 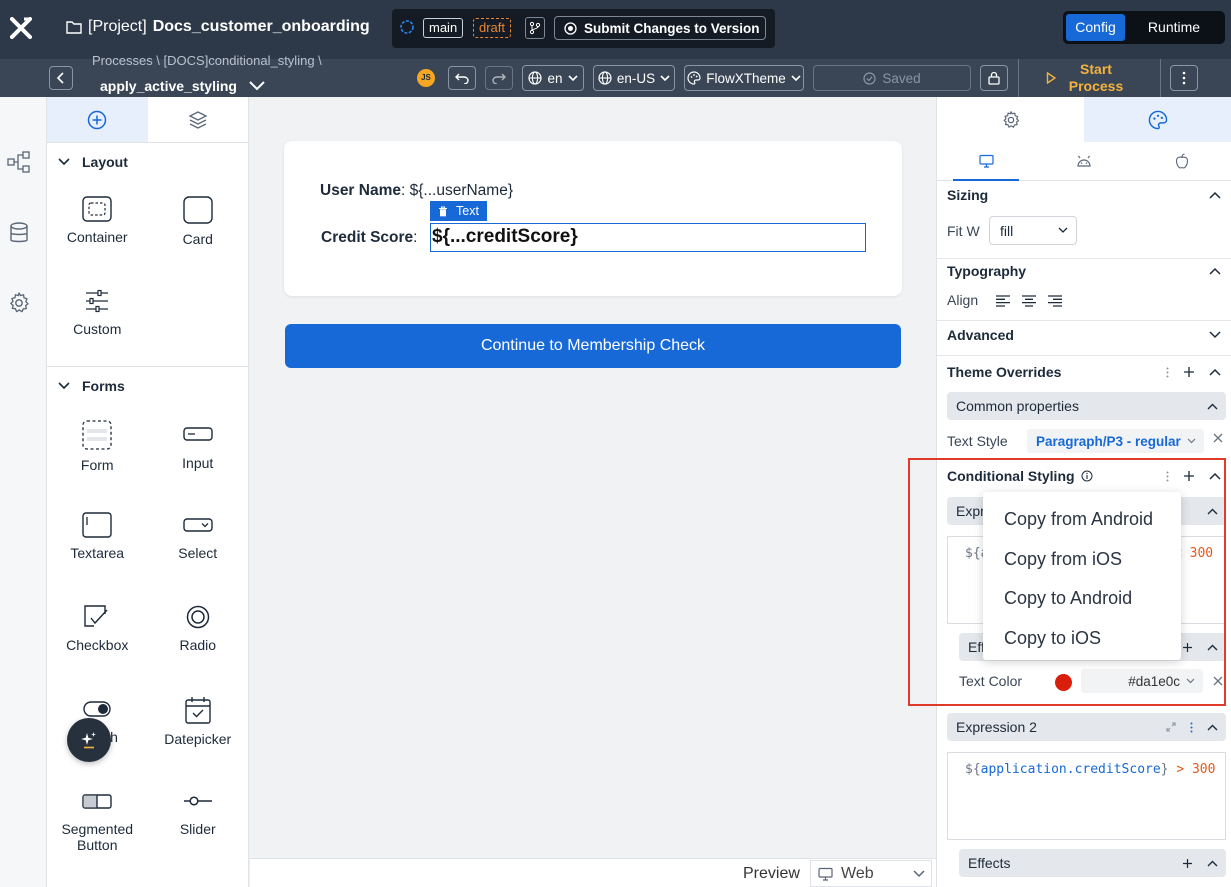 What do you see at coordinates (19, 233) in the screenshot?
I see `database-icon` at bounding box center [19, 233].